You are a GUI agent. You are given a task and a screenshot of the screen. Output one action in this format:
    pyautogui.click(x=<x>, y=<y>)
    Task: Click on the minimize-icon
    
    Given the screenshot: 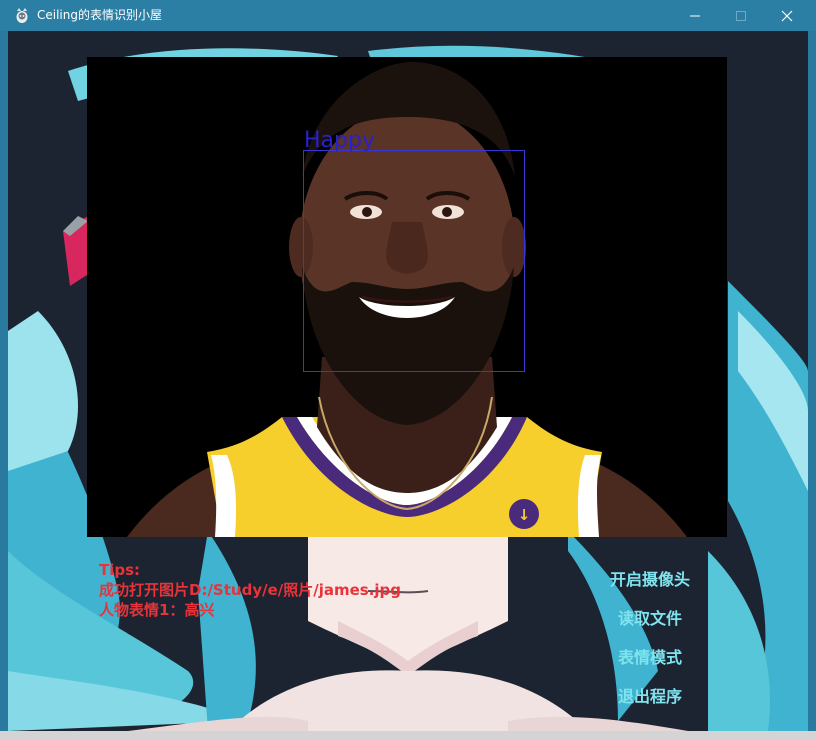 What is the action you would take?
    pyautogui.click(x=695, y=15)
    